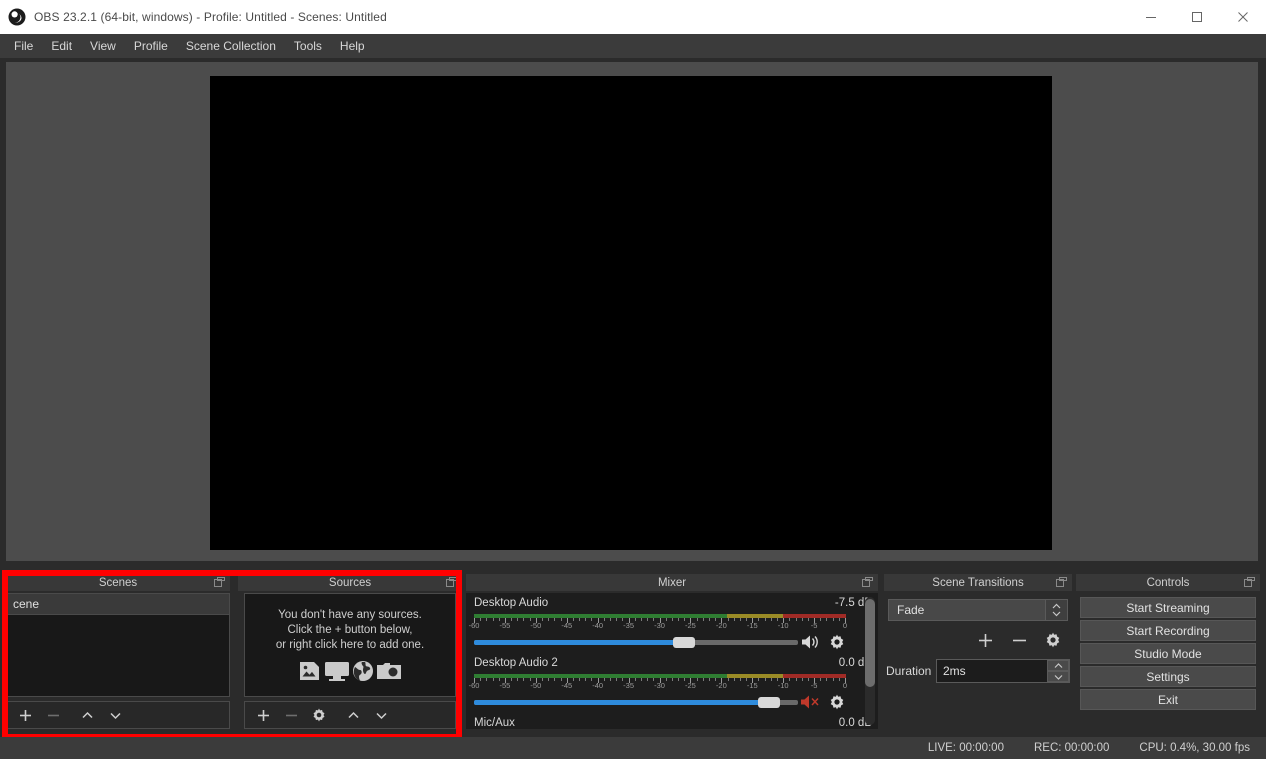  What do you see at coordinates (811, 642) in the screenshot?
I see `speaker-on-icon` at bounding box center [811, 642].